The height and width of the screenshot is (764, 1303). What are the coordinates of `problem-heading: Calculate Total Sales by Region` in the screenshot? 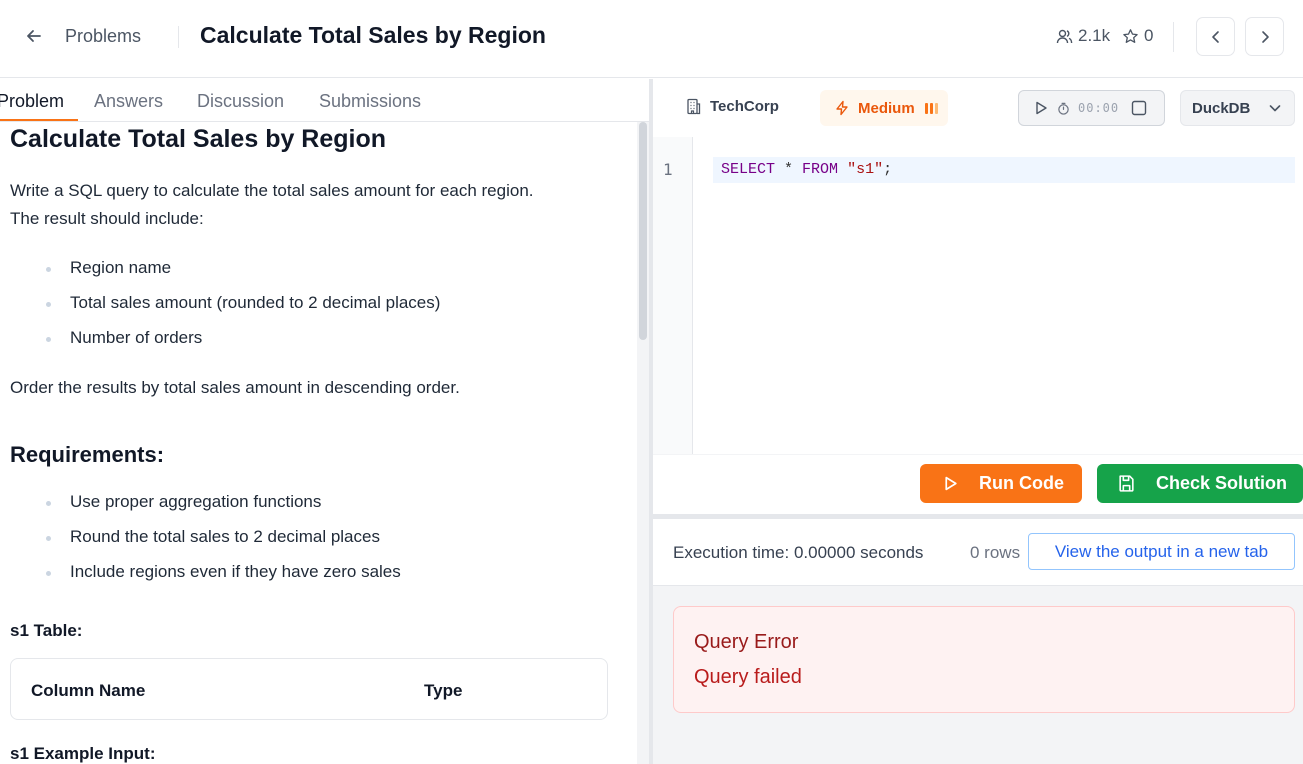 It's located at (198, 139).